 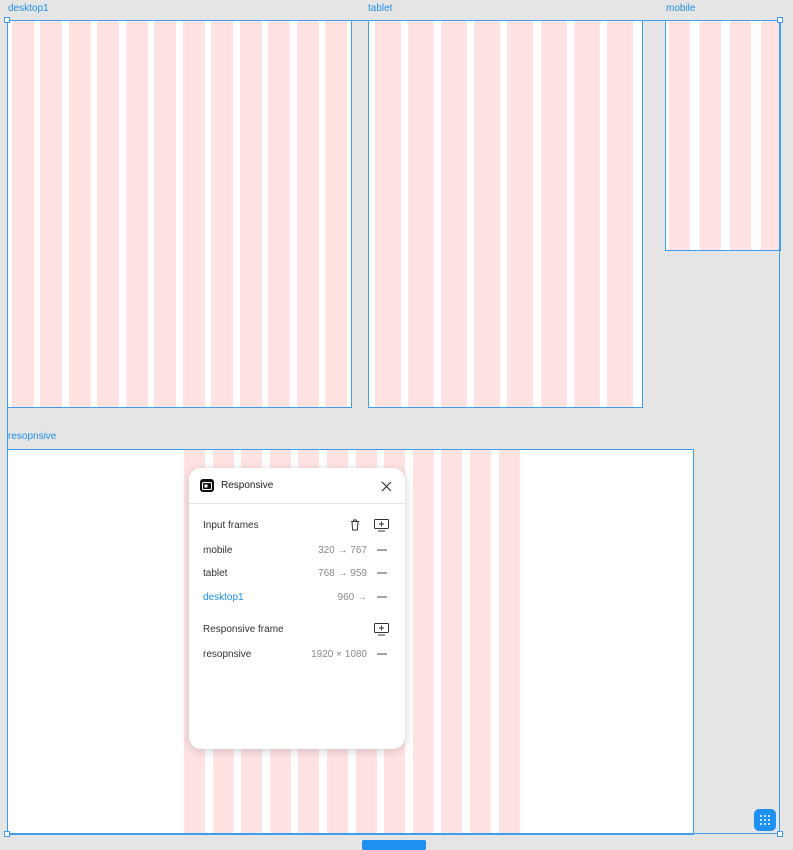 I want to click on layout-grid-button, so click(x=765, y=820).